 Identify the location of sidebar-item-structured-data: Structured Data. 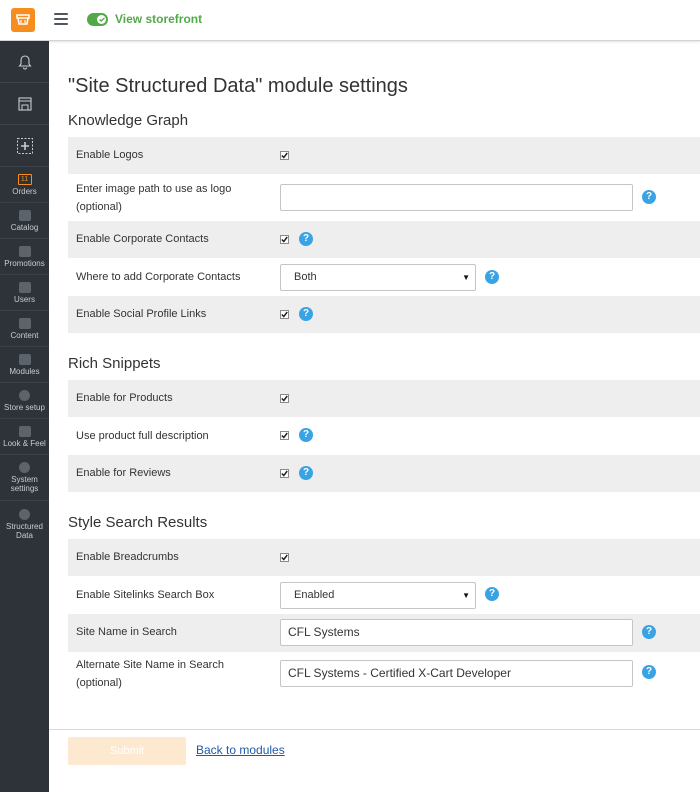
(24, 524).